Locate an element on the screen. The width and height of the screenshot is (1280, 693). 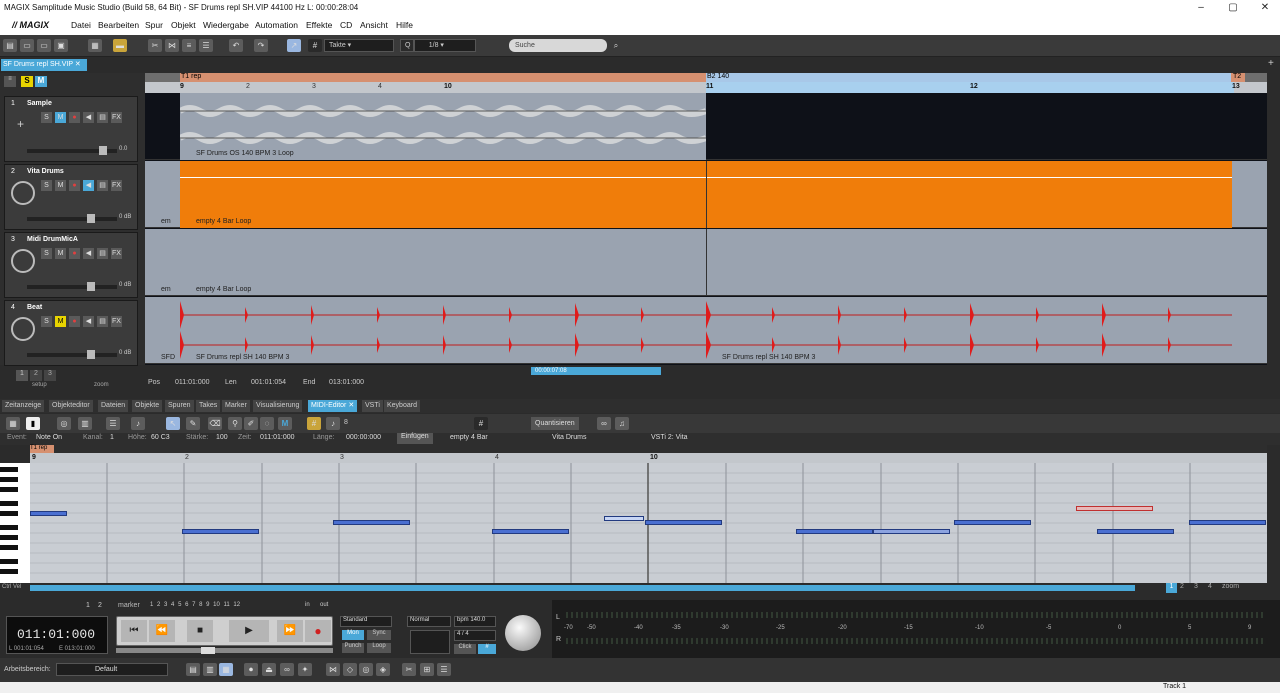
insert-button: Einfügen is located at coordinates (415, 438).